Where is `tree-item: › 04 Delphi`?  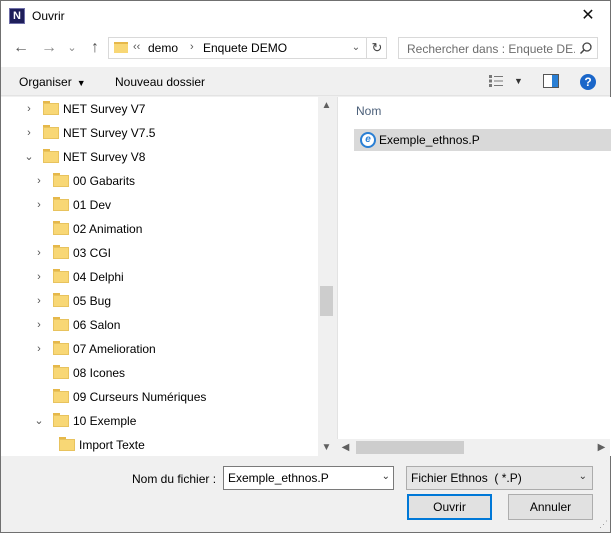
tree-item: › 04 Delphi is located at coordinates (159, 277).